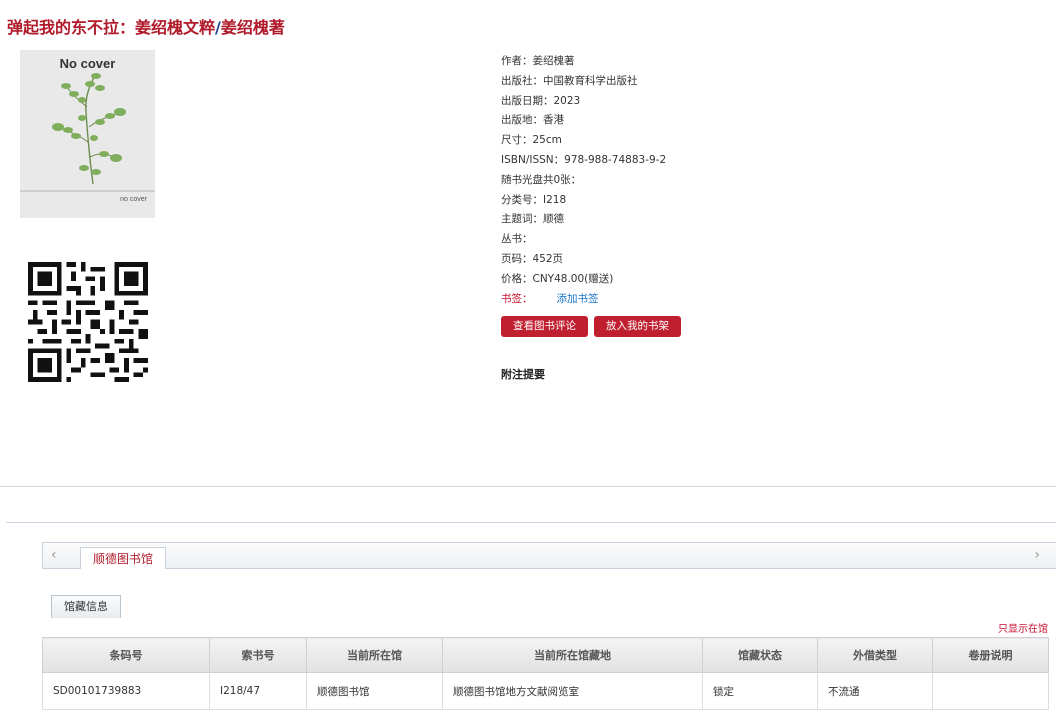  I want to click on cover-band, so click(87, 191).